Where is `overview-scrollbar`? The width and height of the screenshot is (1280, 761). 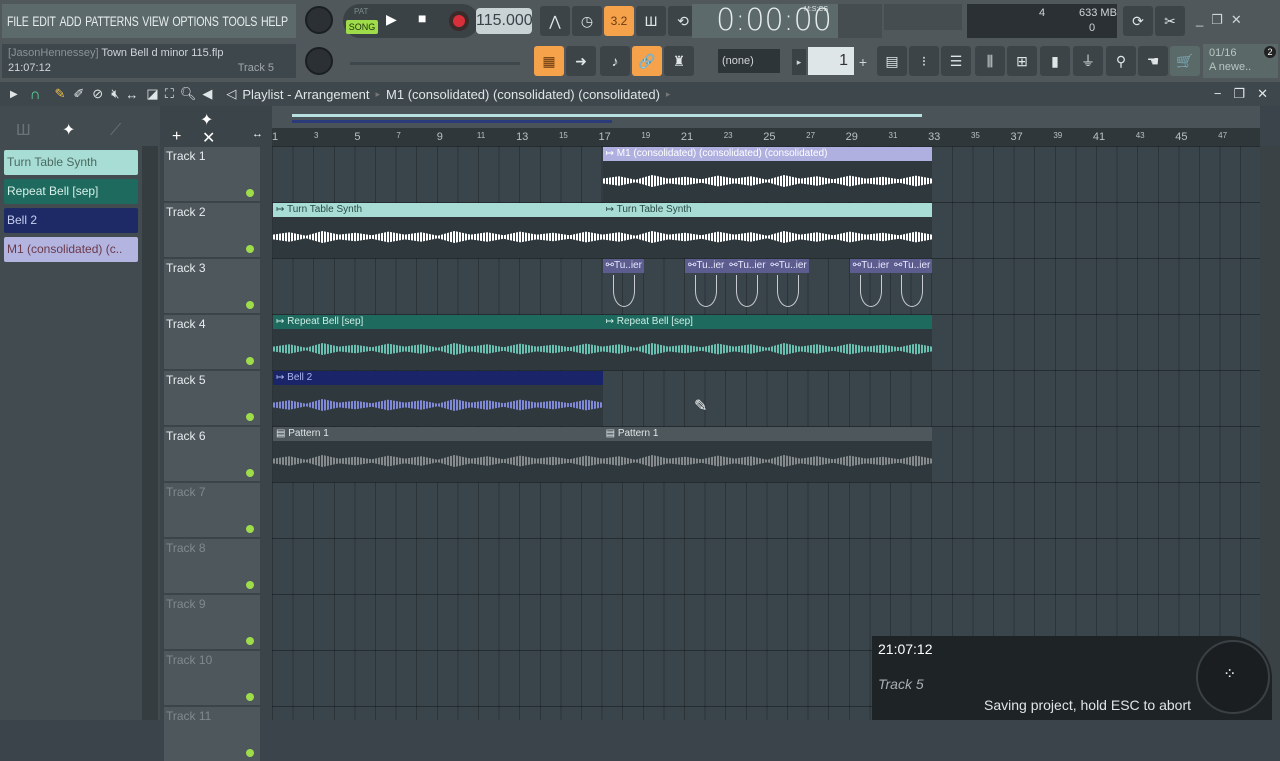 overview-scrollbar is located at coordinates (766, 117).